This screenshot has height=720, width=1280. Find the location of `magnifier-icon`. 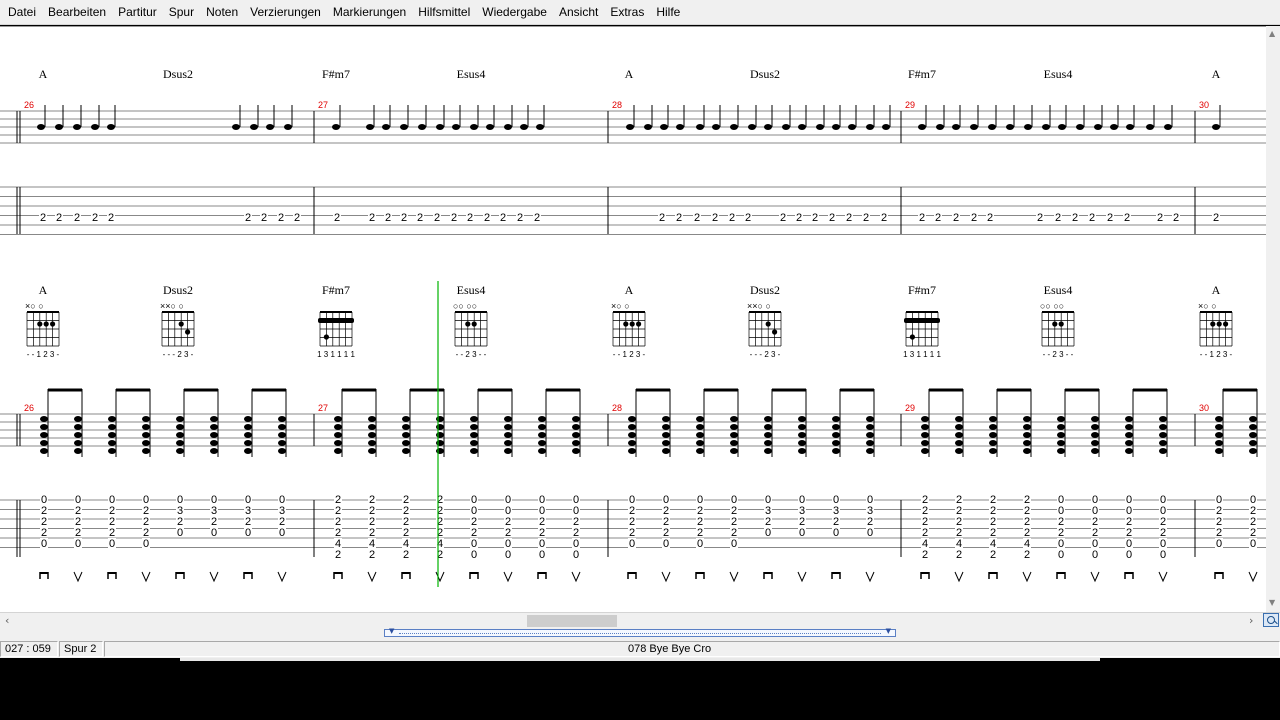

magnifier-icon is located at coordinates (1271, 620).